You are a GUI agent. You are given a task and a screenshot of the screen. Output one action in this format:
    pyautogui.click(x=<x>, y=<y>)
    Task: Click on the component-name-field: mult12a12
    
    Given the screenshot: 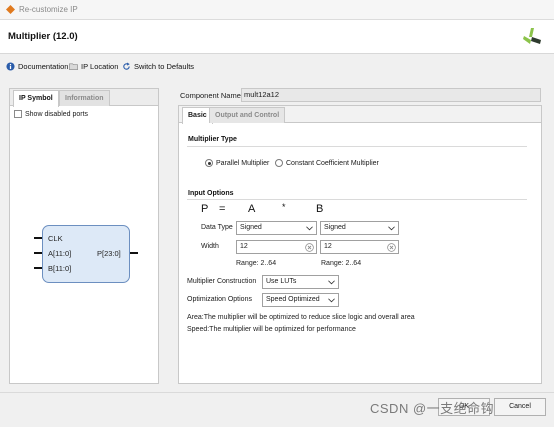 What is the action you would take?
    pyautogui.click(x=391, y=95)
    